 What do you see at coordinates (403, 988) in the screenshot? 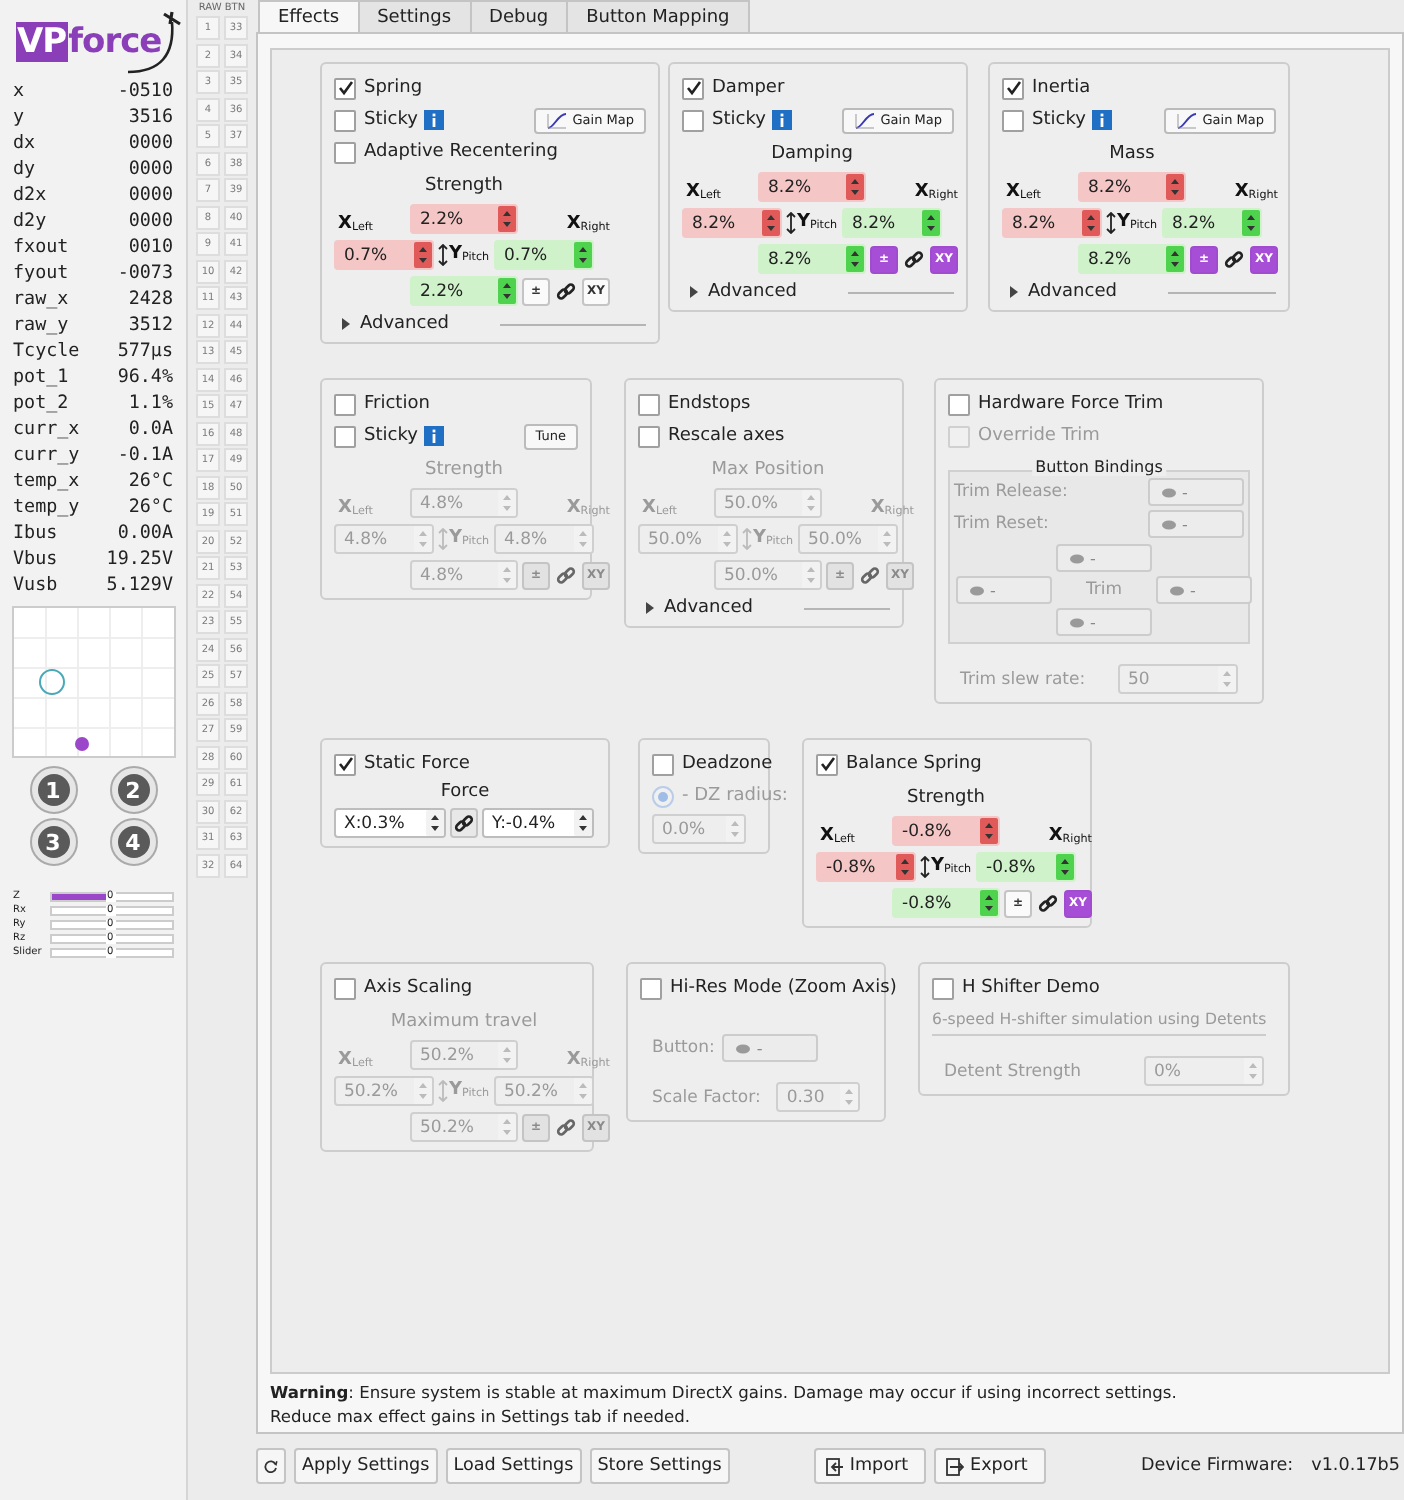
I see `checkbox: Axis Scaling` at bounding box center [403, 988].